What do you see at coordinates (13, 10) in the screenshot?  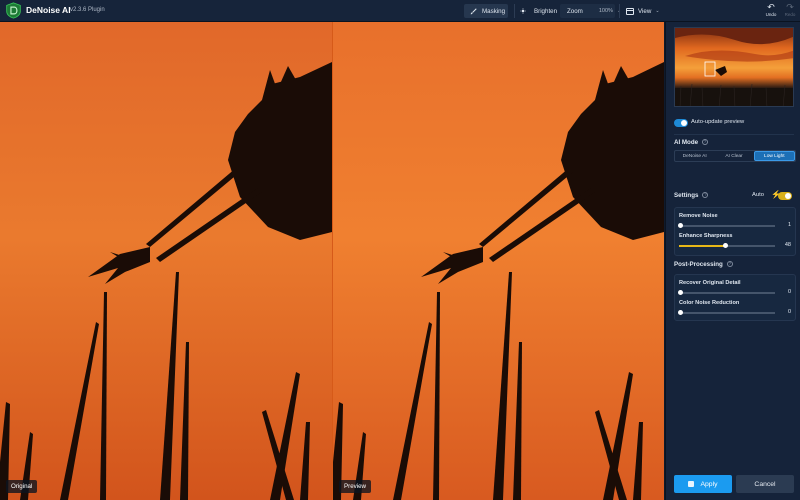 I see `app-logo-icon` at bounding box center [13, 10].